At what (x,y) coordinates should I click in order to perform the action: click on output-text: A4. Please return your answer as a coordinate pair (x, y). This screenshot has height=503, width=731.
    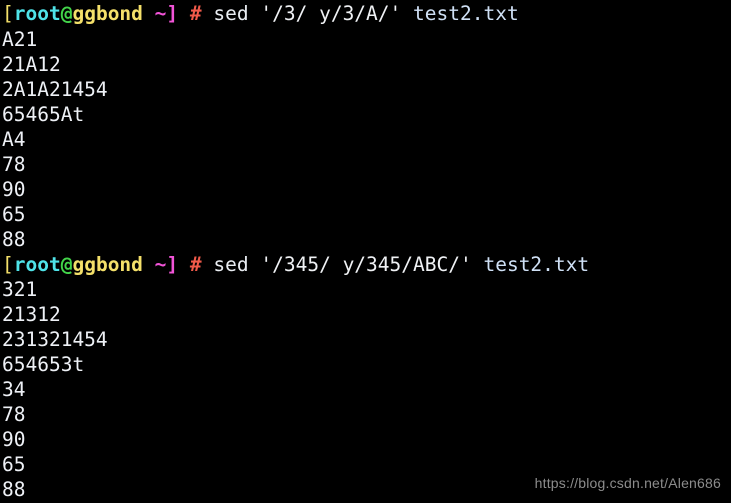
    Looking at the image, I should click on (14, 139).